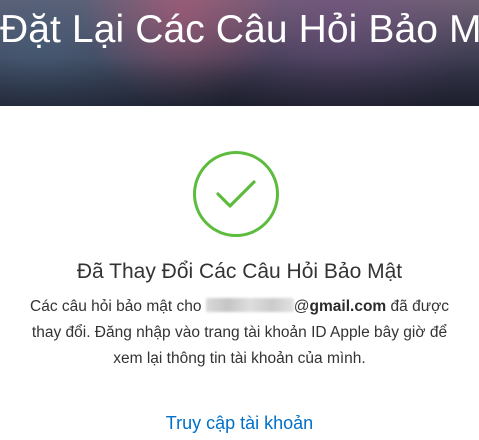 The width and height of the screenshot is (479, 440). I want to click on at-symbol: @, so click(301, 306).